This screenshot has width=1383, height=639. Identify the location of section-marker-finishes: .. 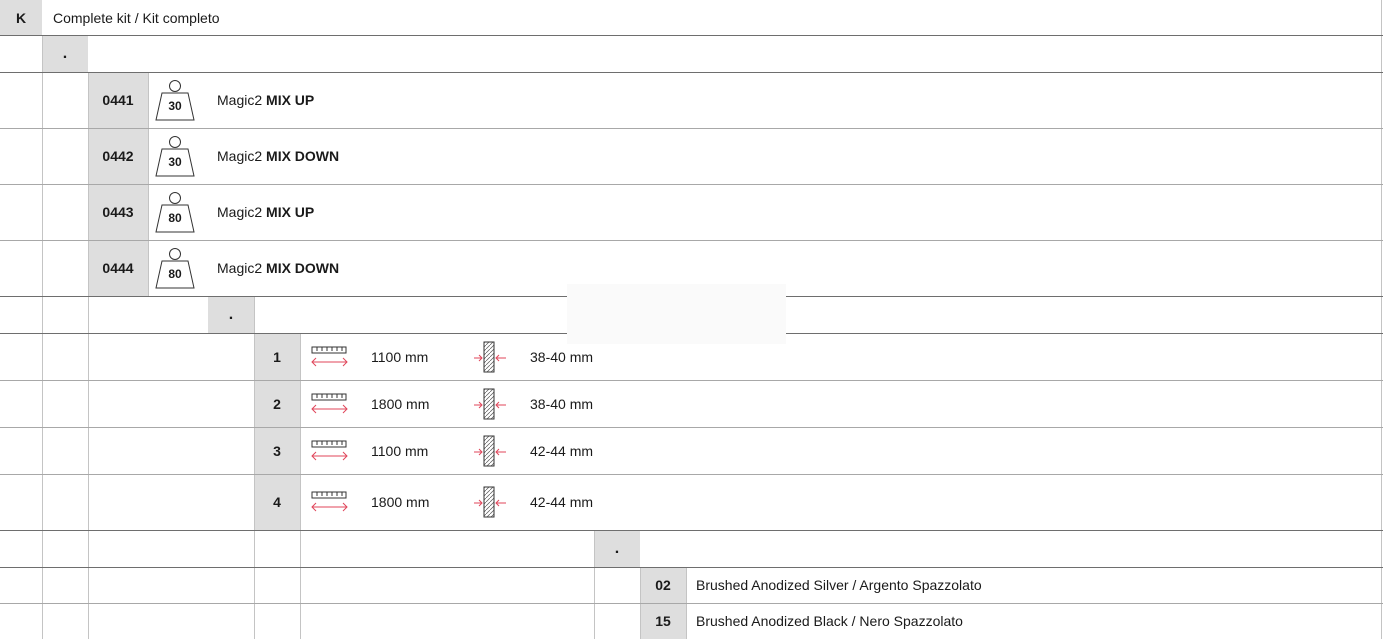
(617, 548).